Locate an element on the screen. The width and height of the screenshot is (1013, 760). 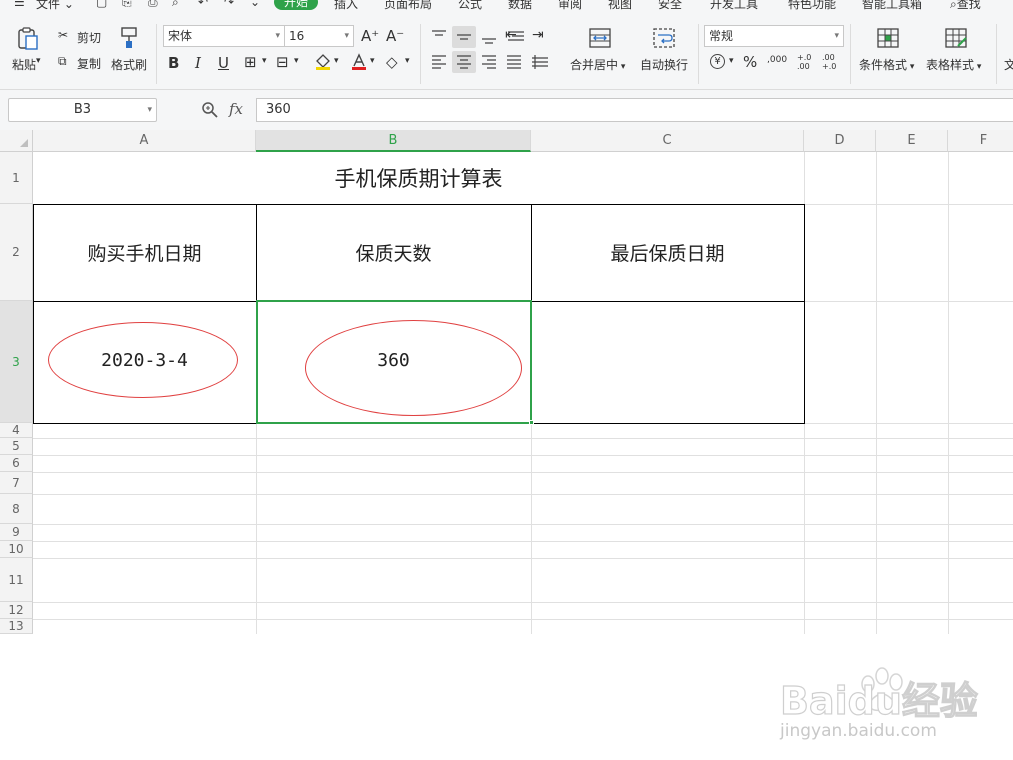
header-warranty-days: 保质天数 is located at coordinates (393, 252).